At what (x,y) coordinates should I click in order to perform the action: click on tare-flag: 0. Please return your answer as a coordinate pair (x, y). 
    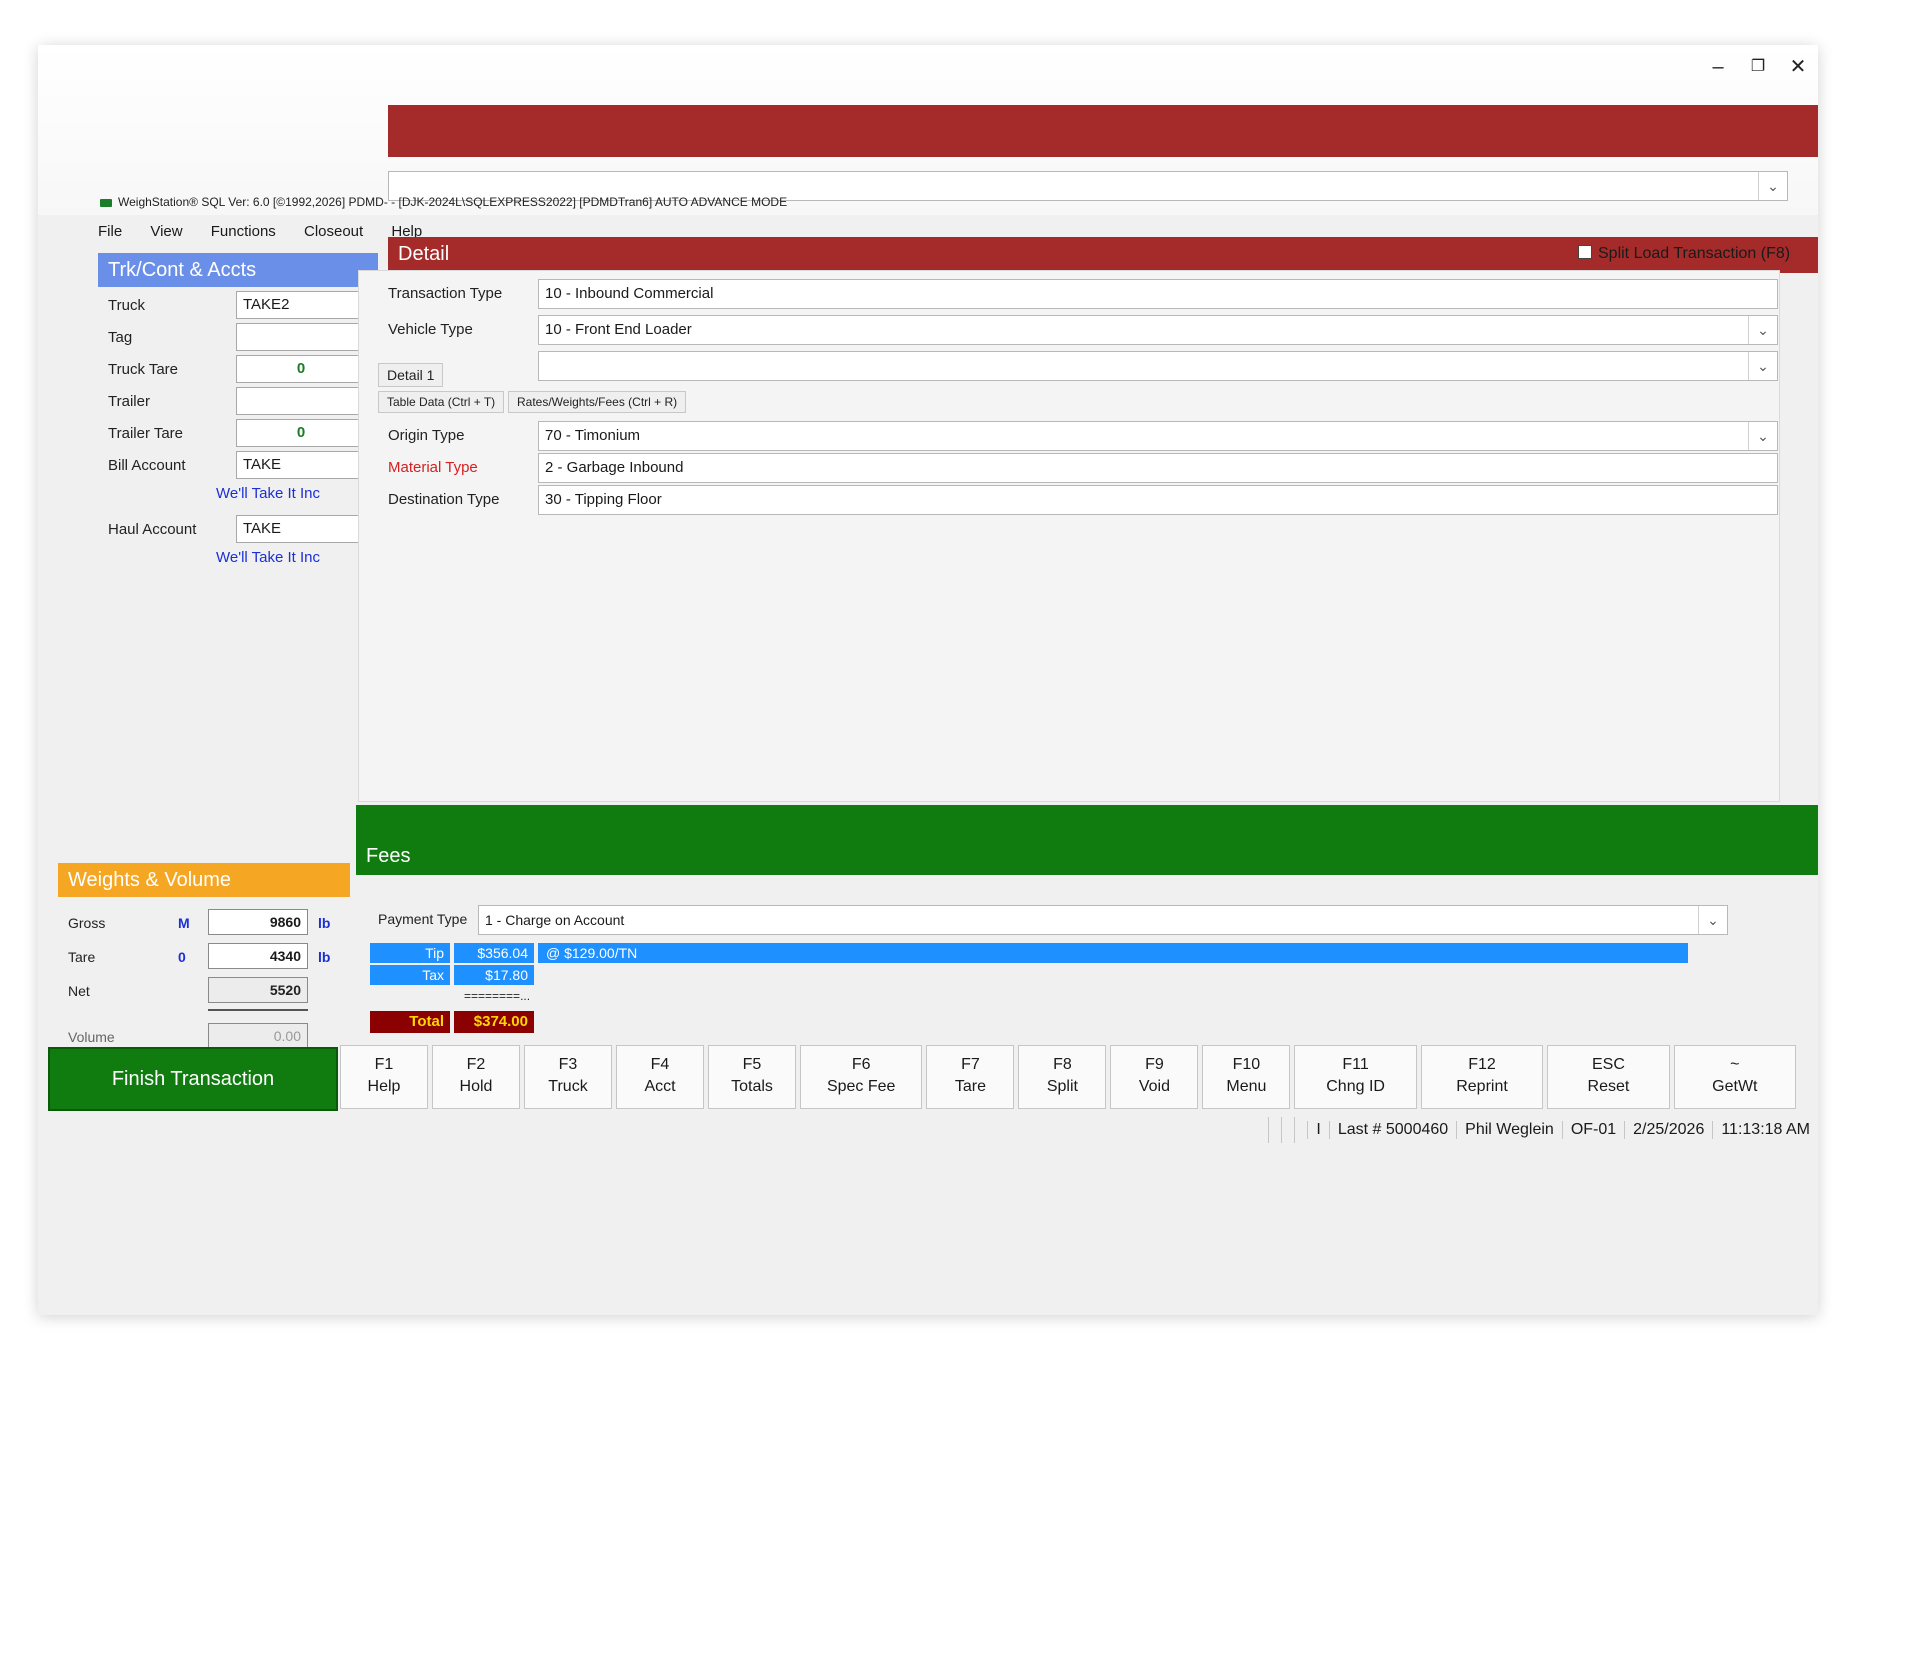
    Looking at the image, I should click on (182, 957).